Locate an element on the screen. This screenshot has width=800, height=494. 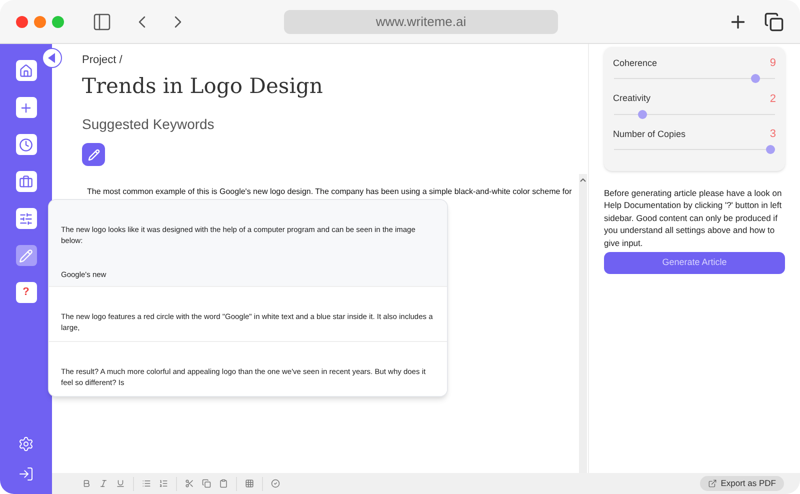
sliders-icon is located at coordinates (26, 219).